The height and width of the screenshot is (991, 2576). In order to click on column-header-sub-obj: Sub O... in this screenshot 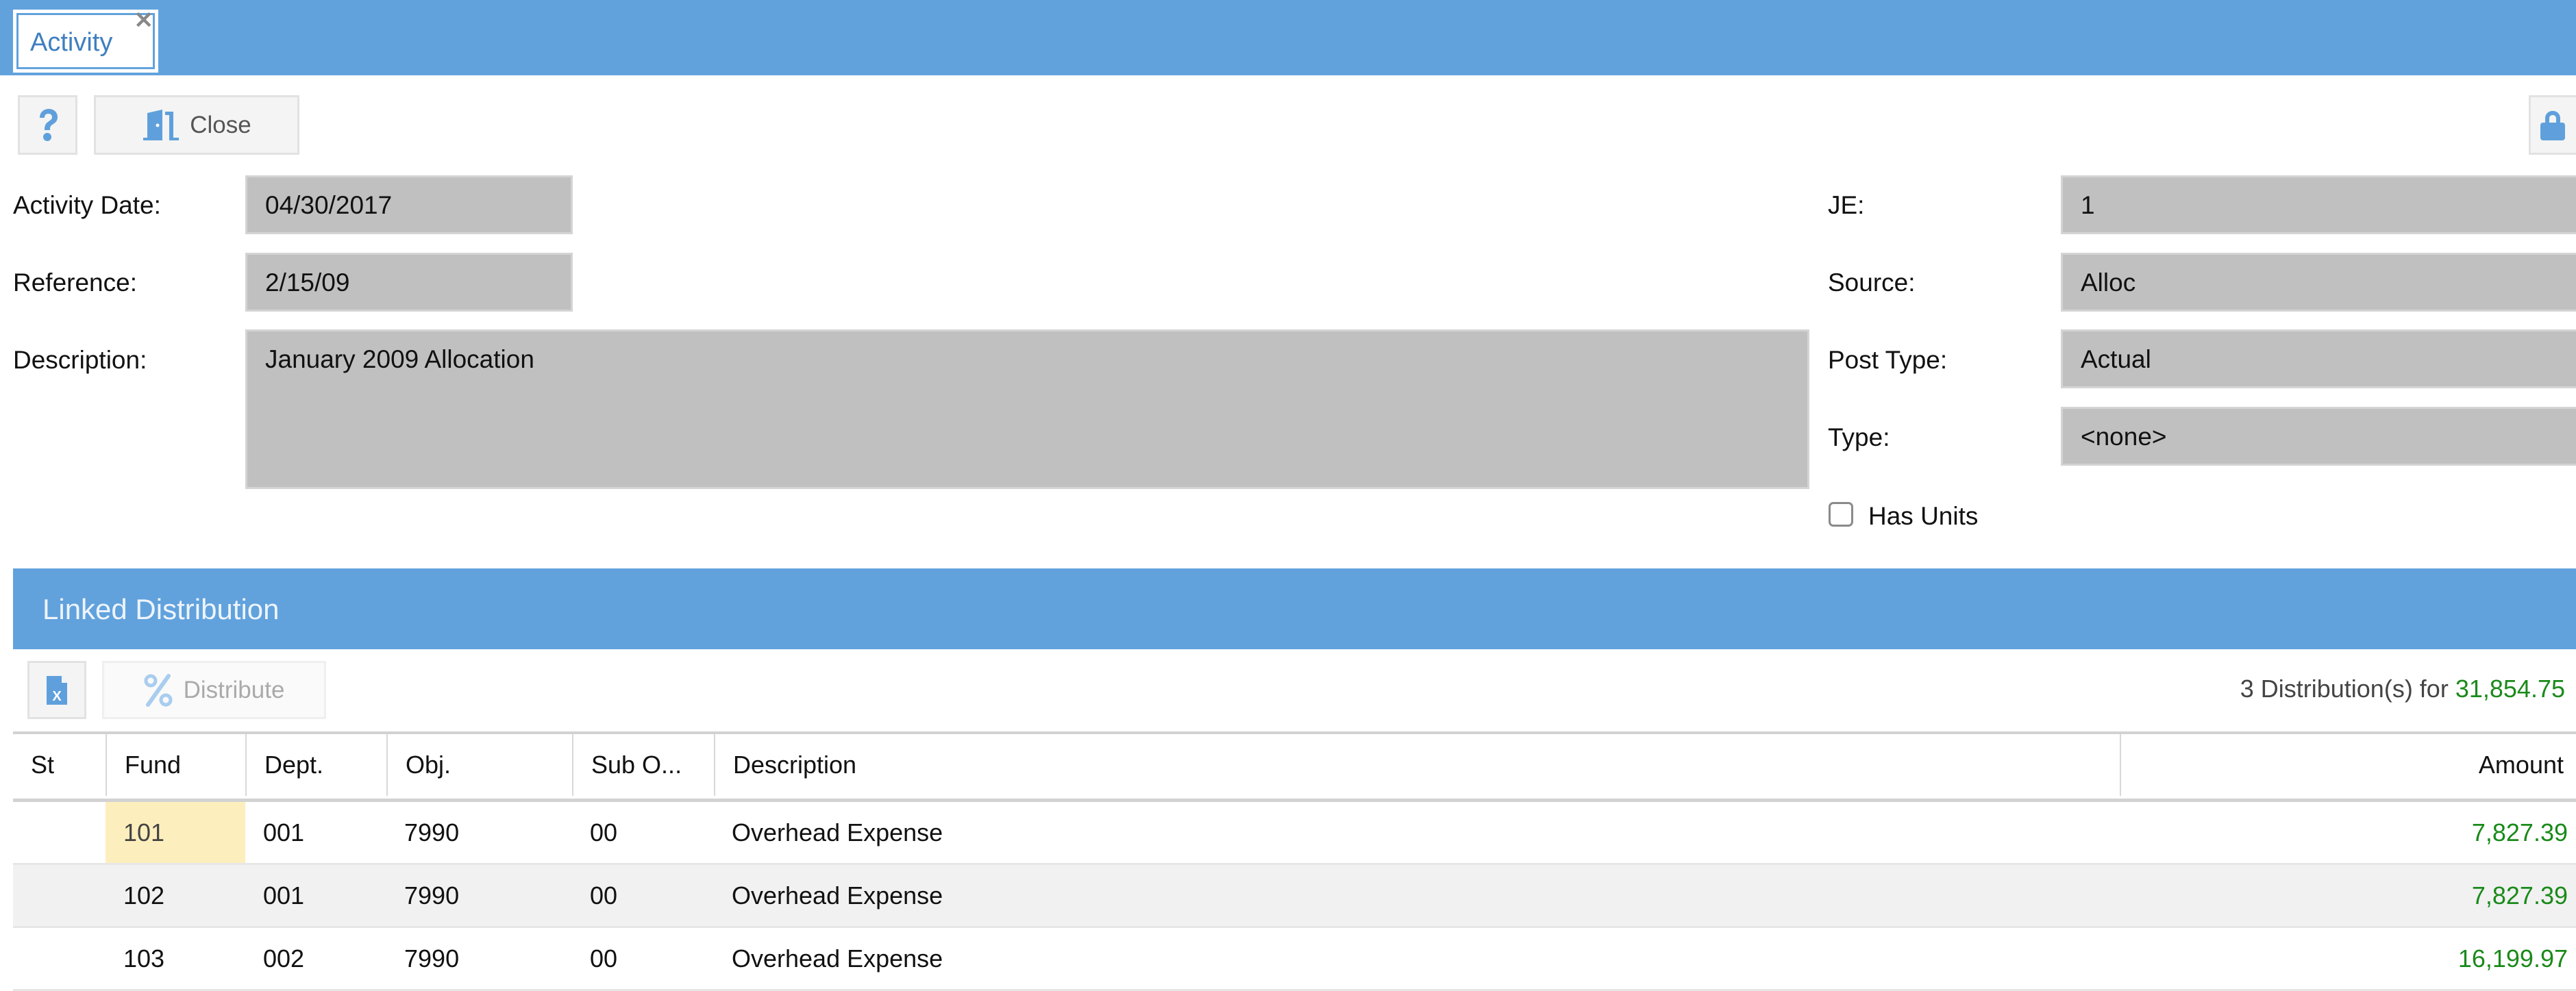, I will do `click(643, 765)`.